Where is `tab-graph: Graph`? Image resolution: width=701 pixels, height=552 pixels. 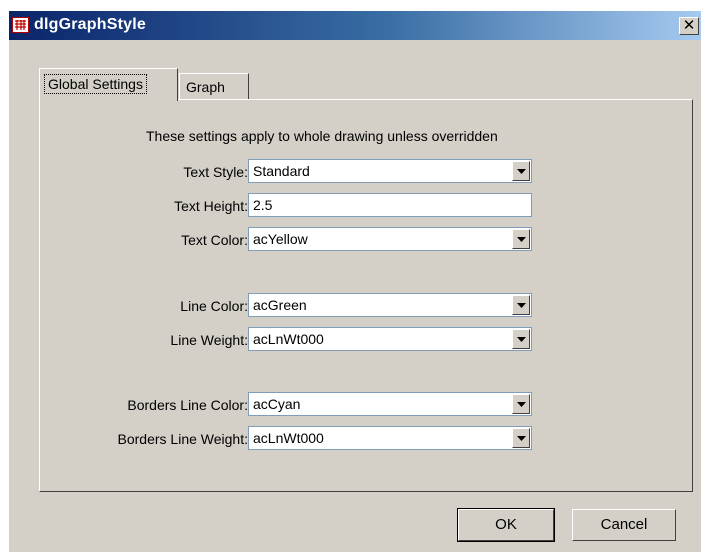 tab-graph: Graph is located at coordinates (214, 86).